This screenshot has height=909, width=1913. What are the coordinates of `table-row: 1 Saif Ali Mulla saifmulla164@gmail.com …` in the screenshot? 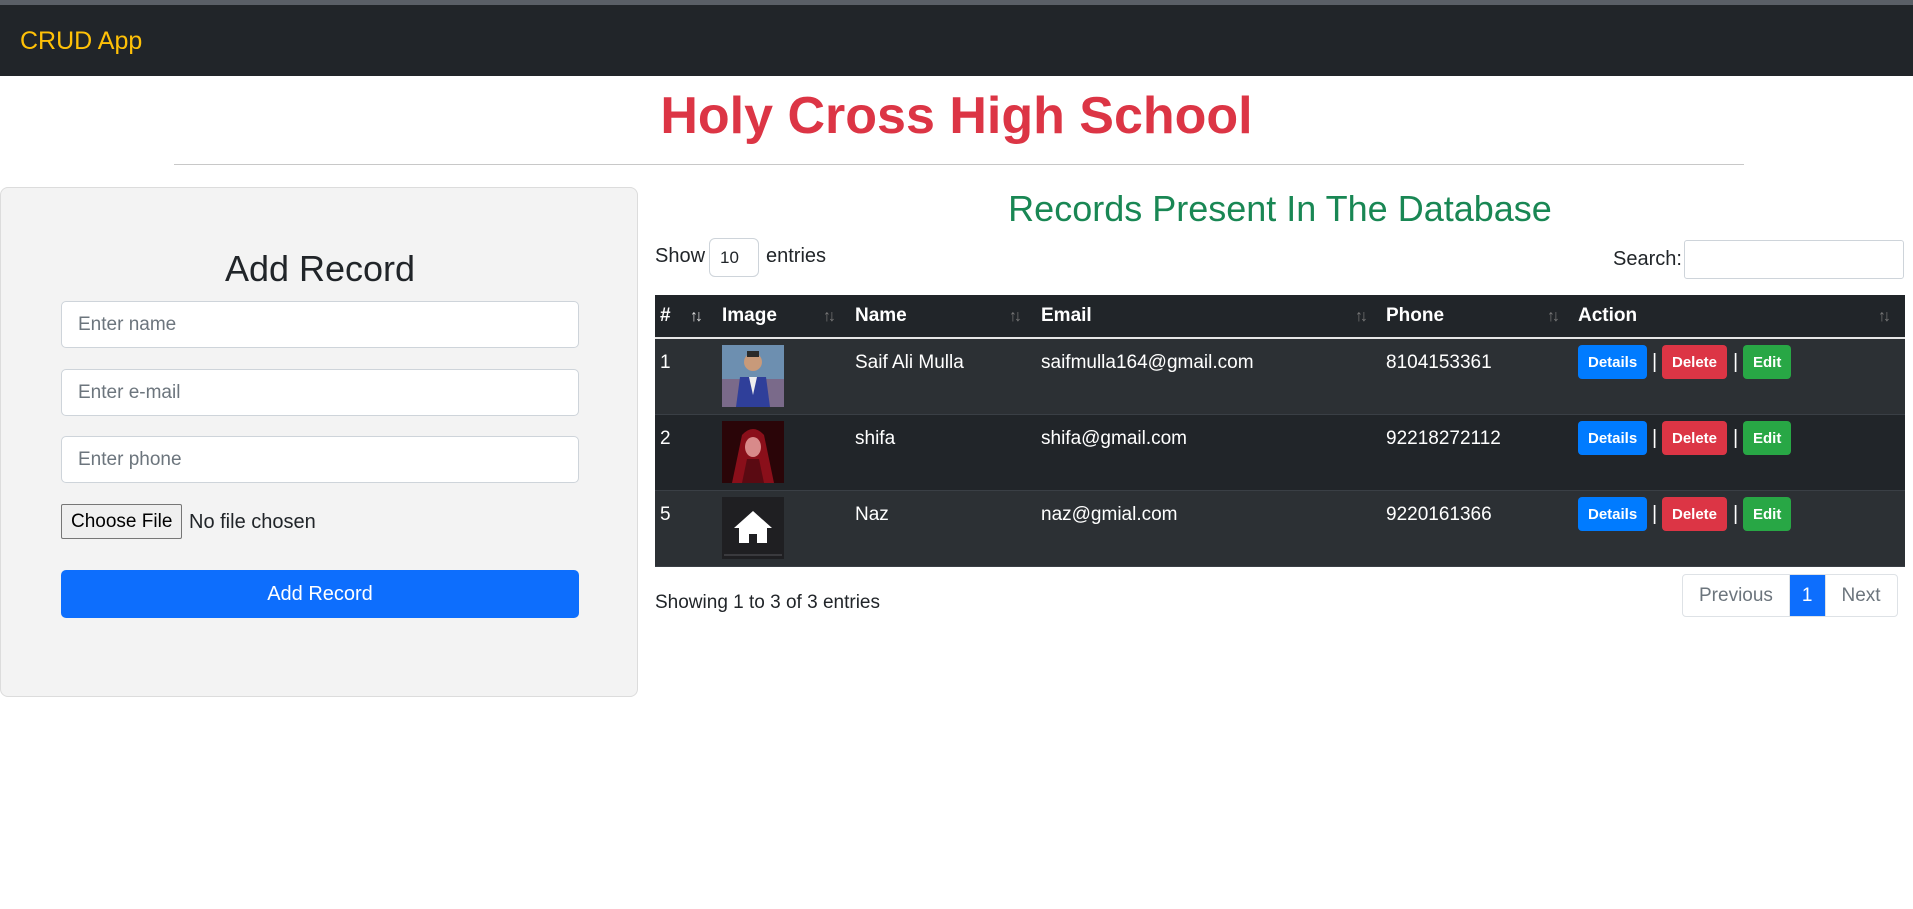 It's located at (1280, 377).